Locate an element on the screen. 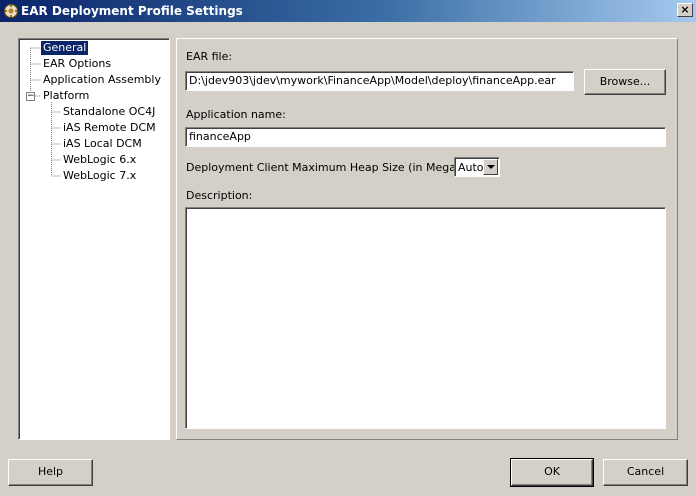  app-icon is located at coordinates (11, 11).